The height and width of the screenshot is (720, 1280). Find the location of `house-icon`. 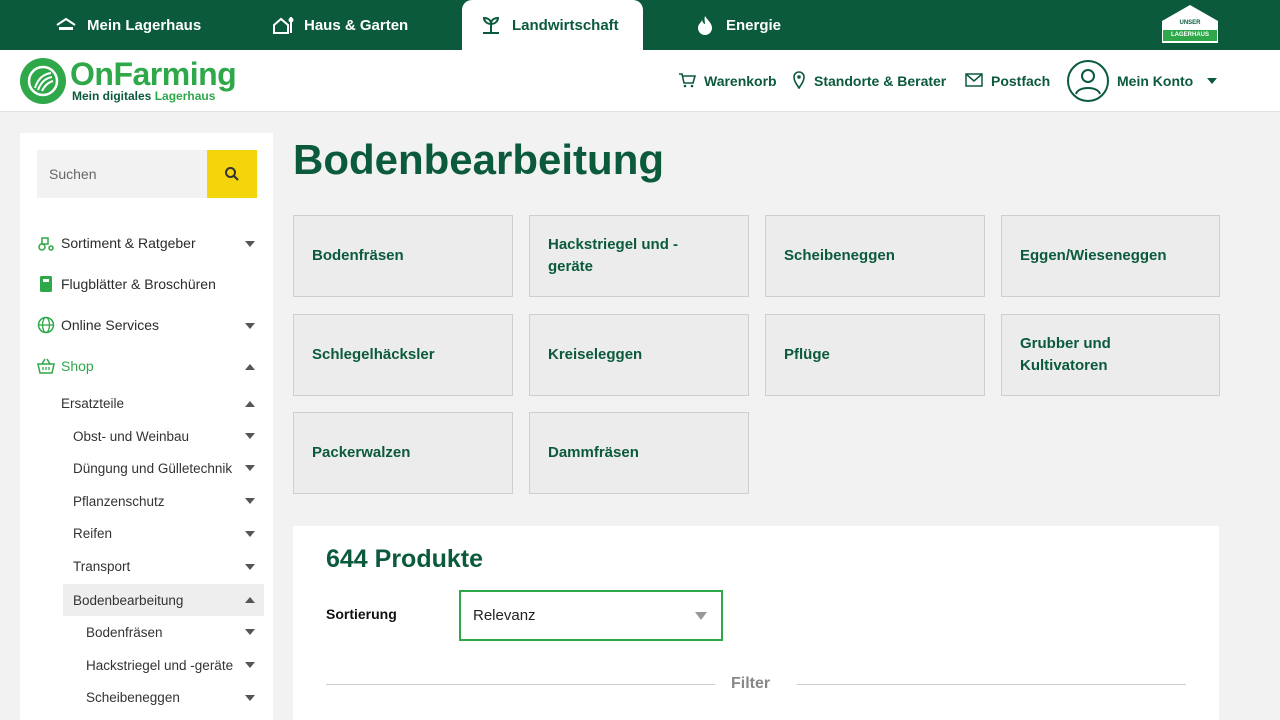

house-icon is located at coordinates (66, 25).